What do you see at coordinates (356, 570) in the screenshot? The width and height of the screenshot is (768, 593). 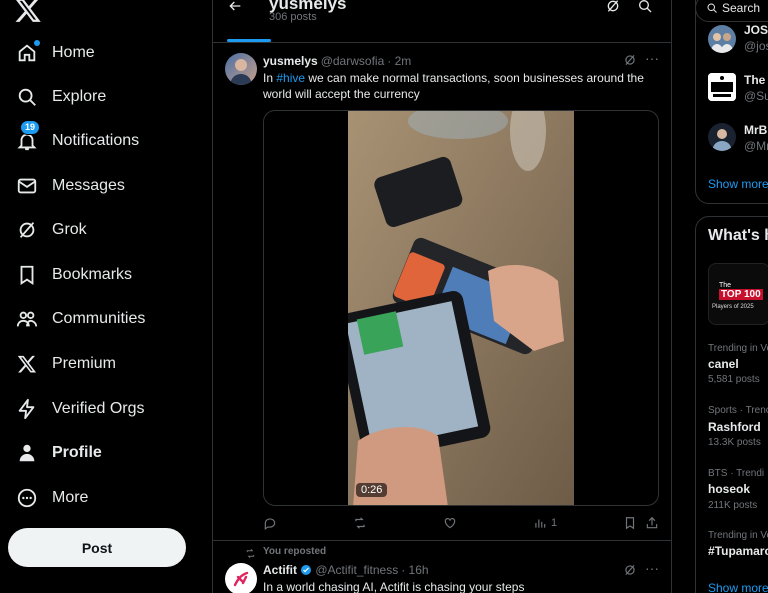 I see `author-handle: @Actifit_fitness` at bounding box center [356, 570].